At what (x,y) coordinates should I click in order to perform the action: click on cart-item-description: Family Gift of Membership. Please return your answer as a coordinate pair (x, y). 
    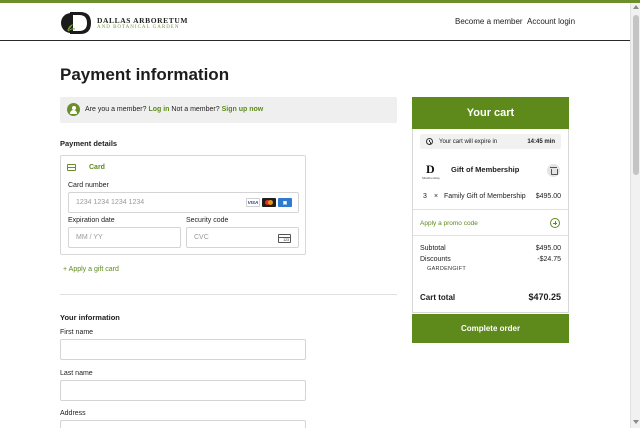
    Looking at the image, I should click on (485, 196).